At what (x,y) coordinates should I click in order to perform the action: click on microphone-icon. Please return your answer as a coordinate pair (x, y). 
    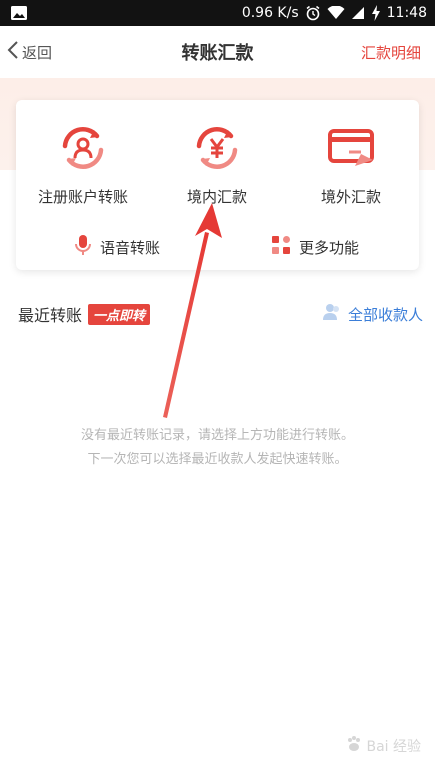
    Looking at the image, I should click on (83, 247).